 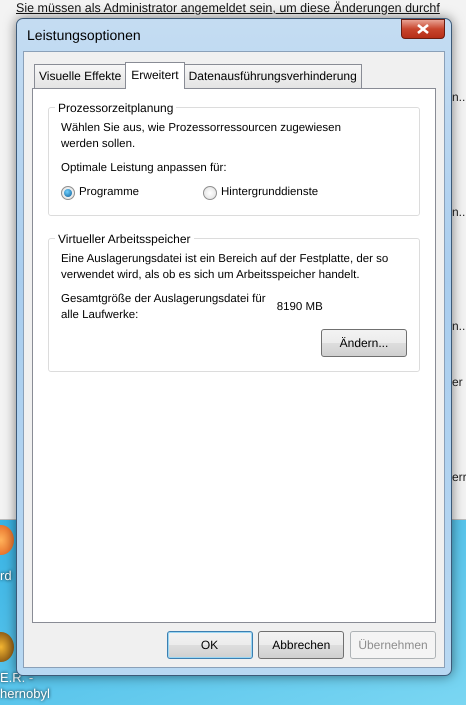 What do you see at coordinates (225, 268) in the screenshot?
I see `description-text: Eine Auslagerungsdatei ist ein Bereich auf der Festplatte, der so verwendet wird, als ob es sich um Arbeitsspeicher handelt.` at bounding box center [225, 268].